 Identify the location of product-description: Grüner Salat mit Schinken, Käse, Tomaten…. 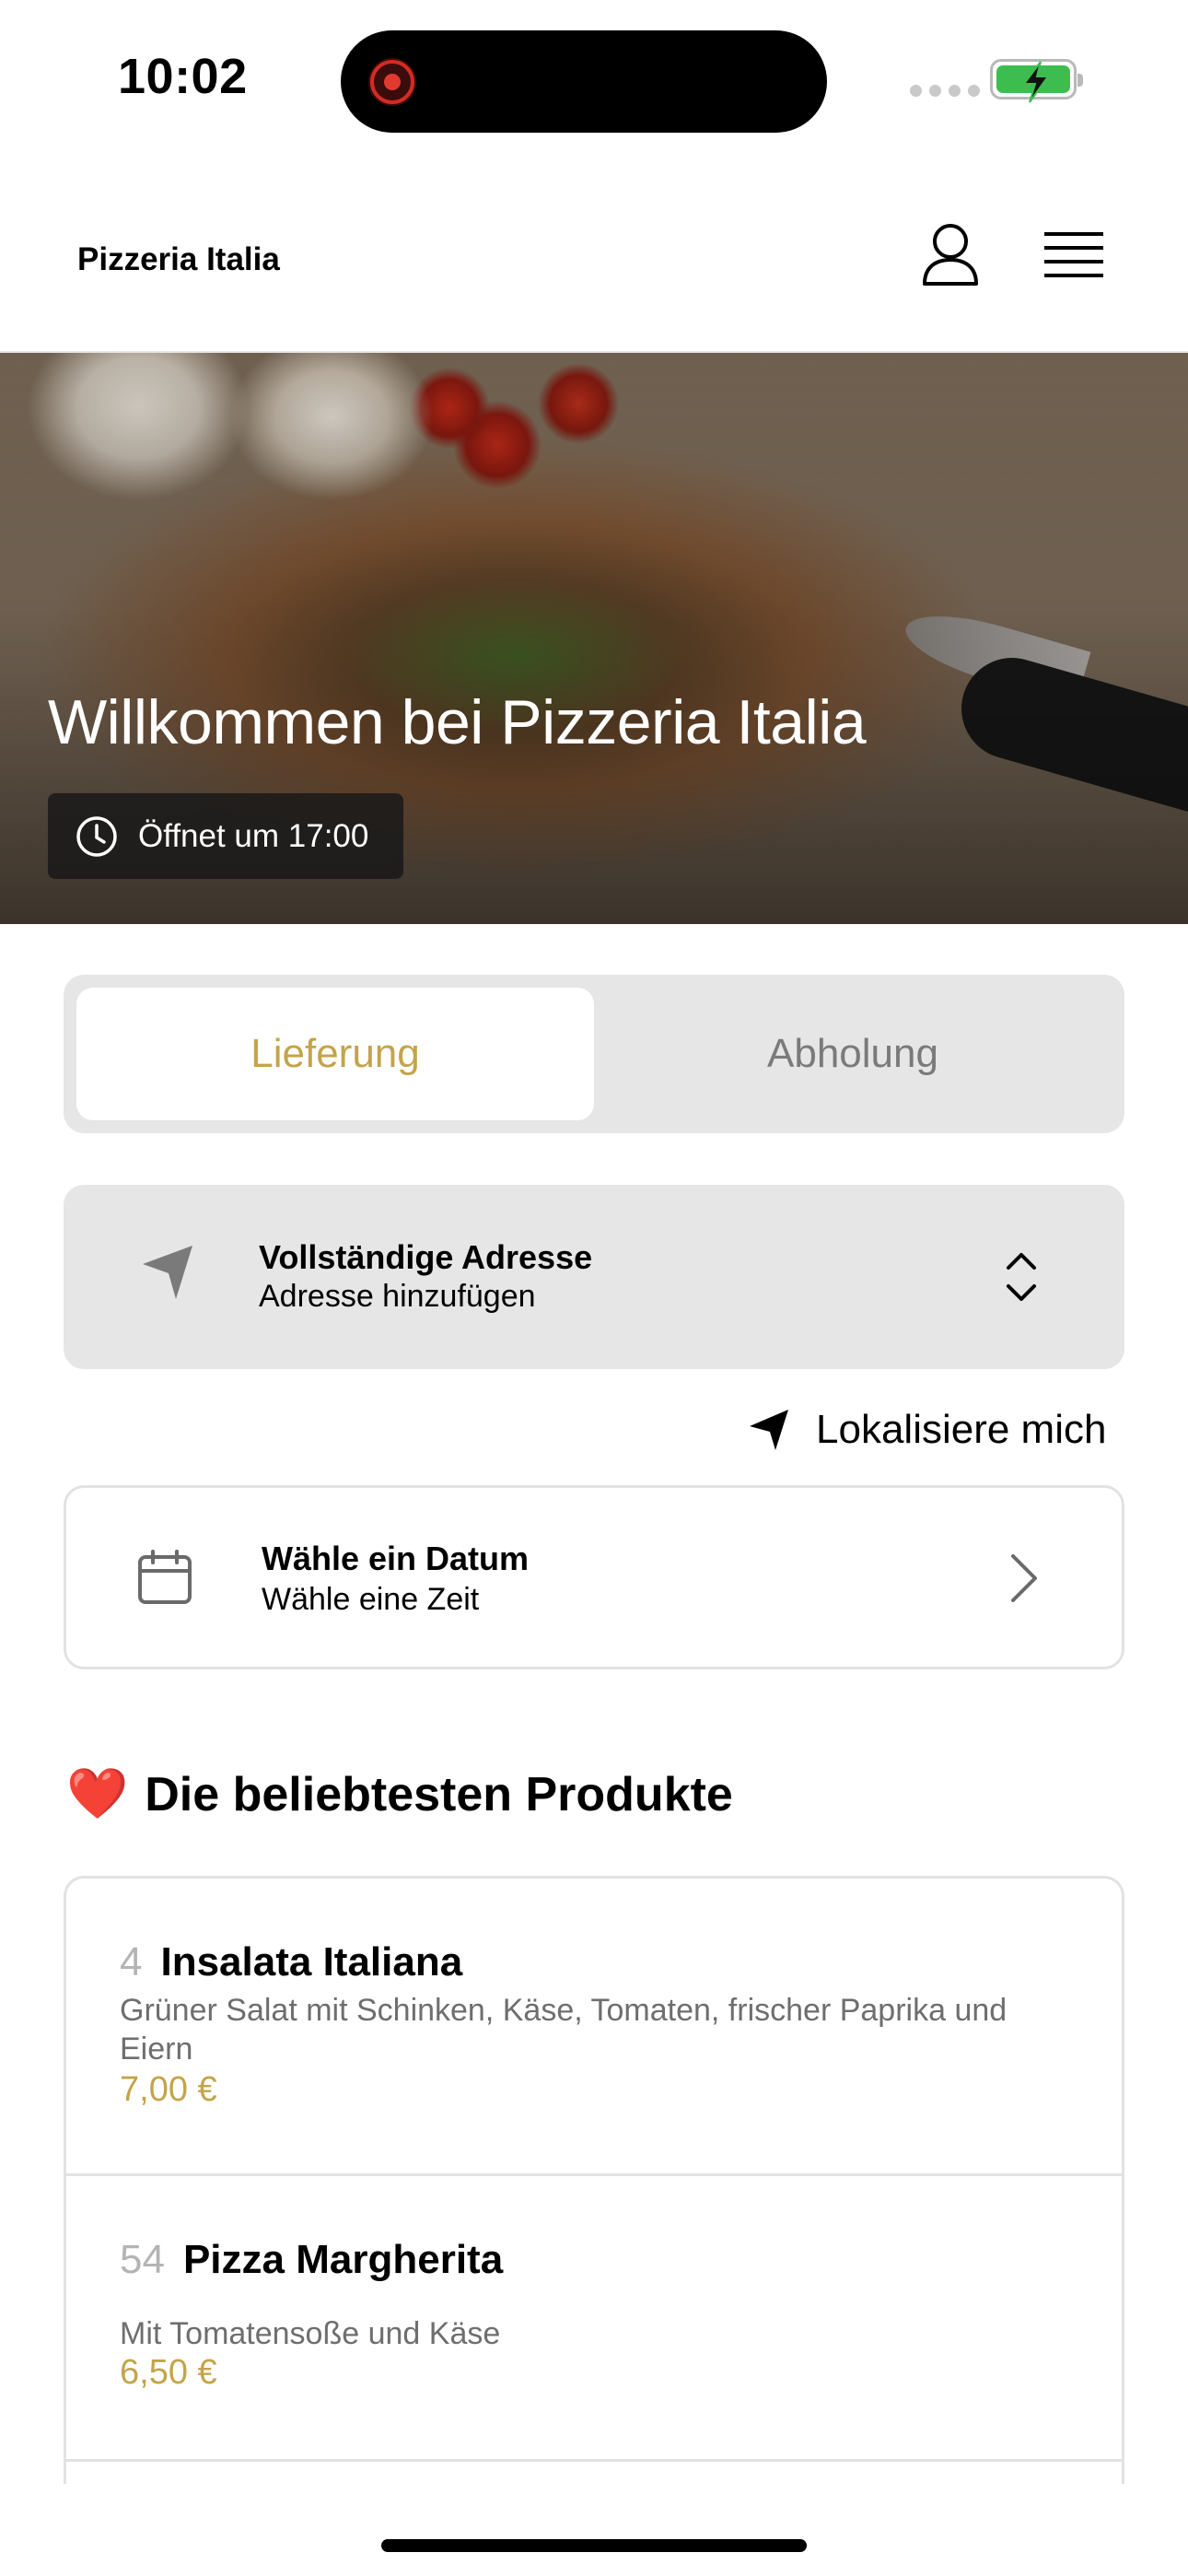
(563, 2030).